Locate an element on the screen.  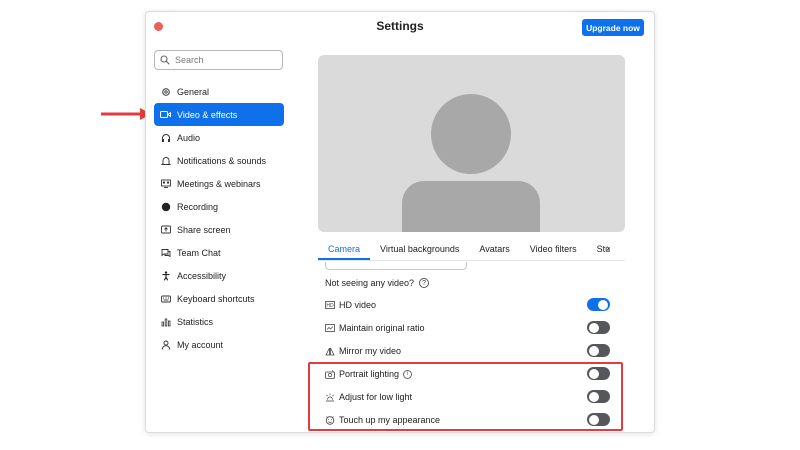
sidebar-item-team-chat: Team Chat is located at coordinates (219, 252).